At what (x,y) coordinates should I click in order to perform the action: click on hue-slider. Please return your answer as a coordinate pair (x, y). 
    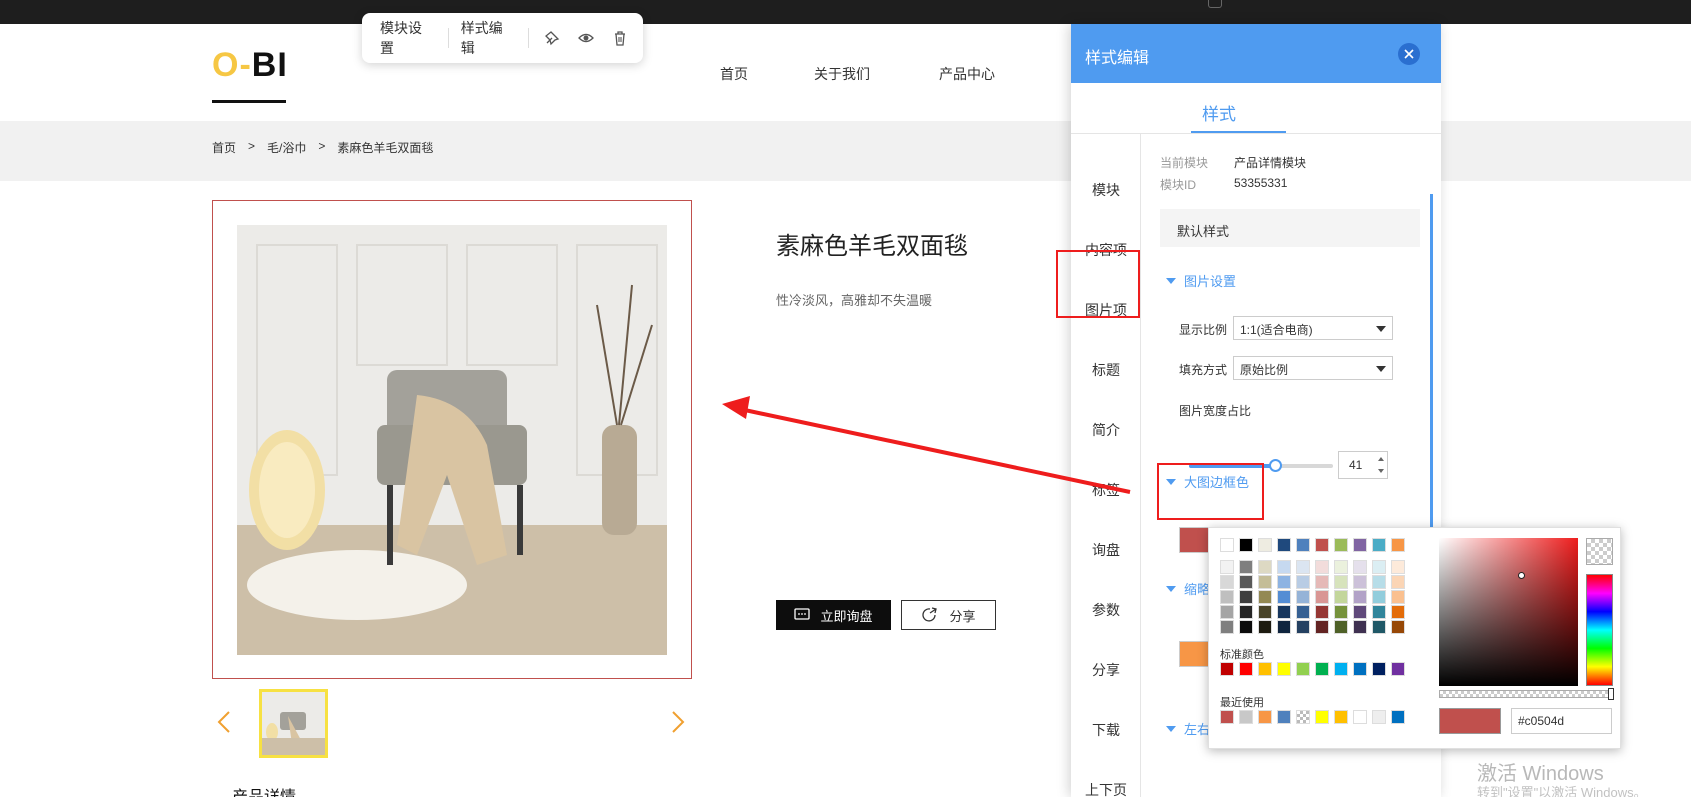
    Looking at the image, I should click on (1599, 630).